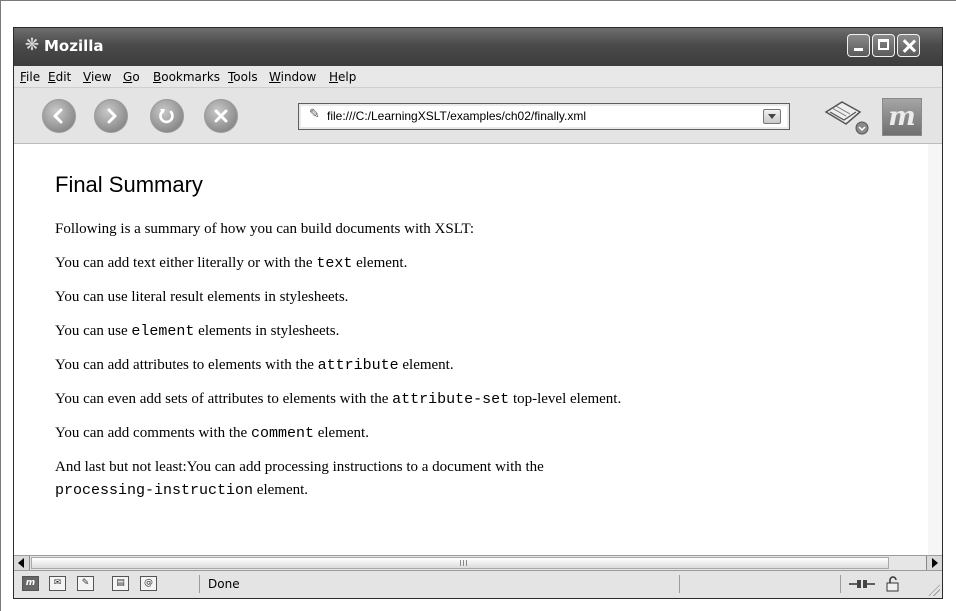 The width and height of the screenshot is (956, 611). I want to click on stop-button, so click(221, 116).